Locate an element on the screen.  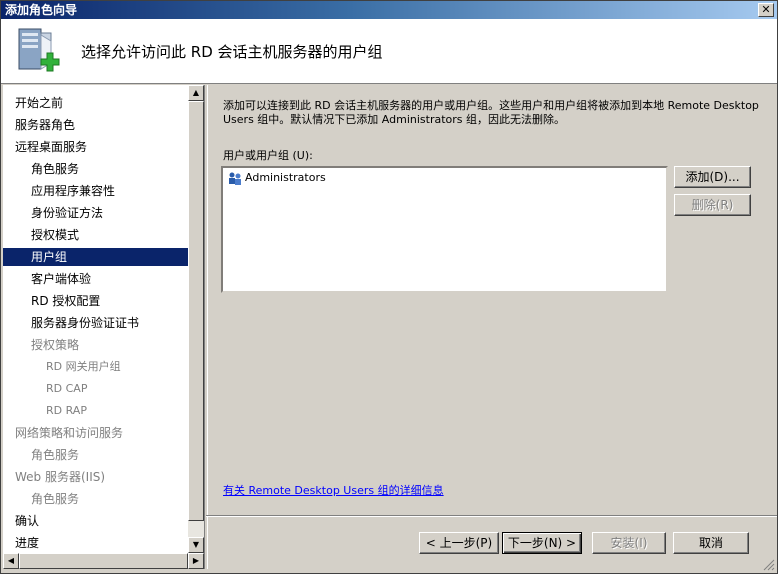
nav-item: 网络策略和访问服务 is located at coordinates (95, 433).